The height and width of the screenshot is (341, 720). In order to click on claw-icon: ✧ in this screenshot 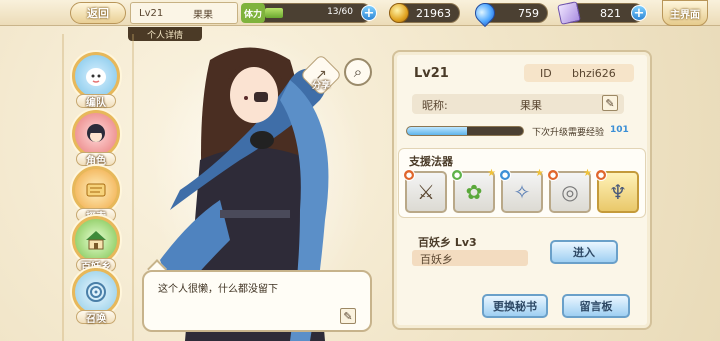, I will do `click(522, 192)`.